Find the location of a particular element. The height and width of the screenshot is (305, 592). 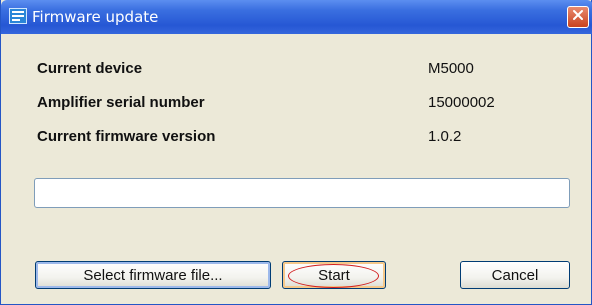

close-button is located at coordinates (578, 17).